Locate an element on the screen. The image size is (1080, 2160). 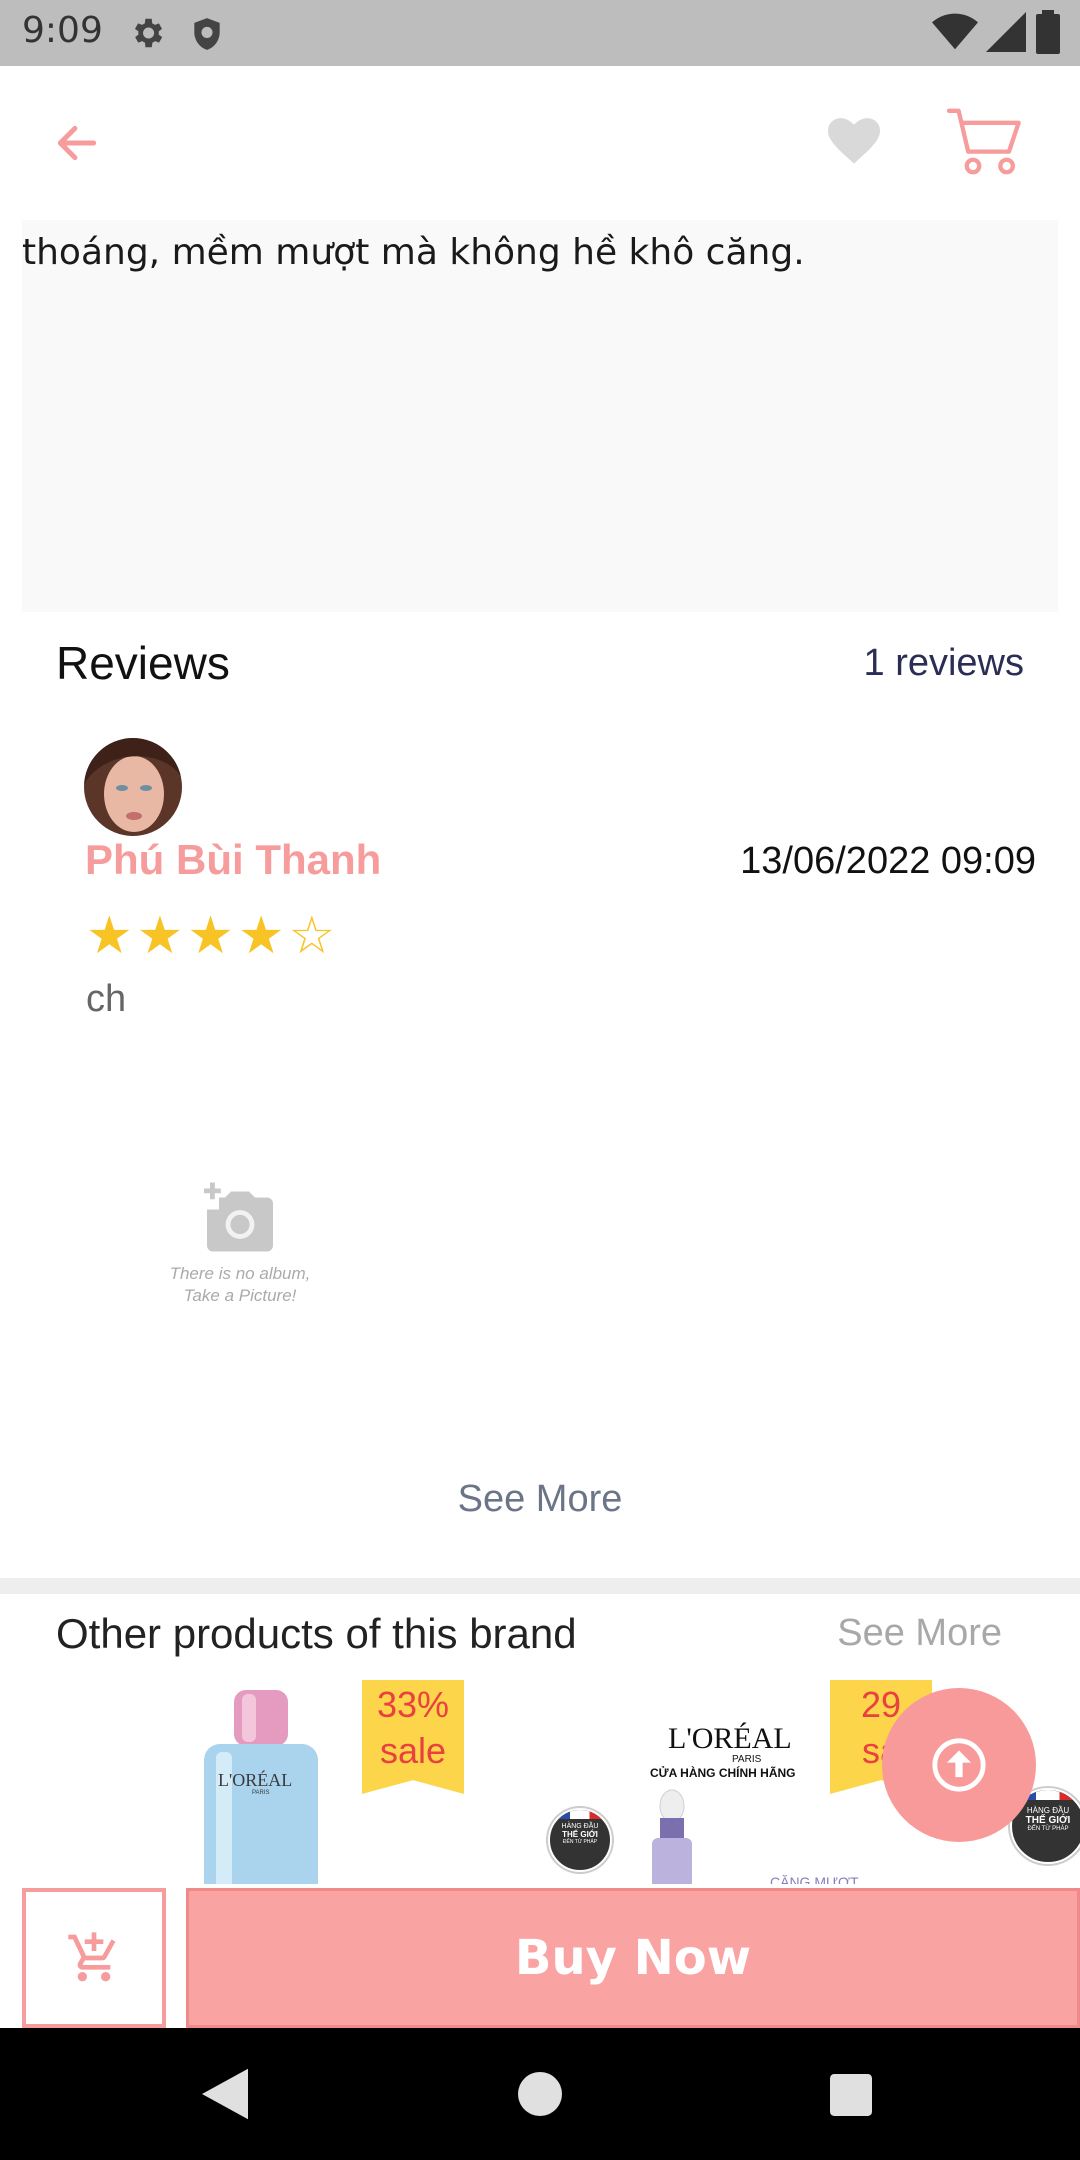
sale-badge: 33% sale is located at coordinates (413, 1737).